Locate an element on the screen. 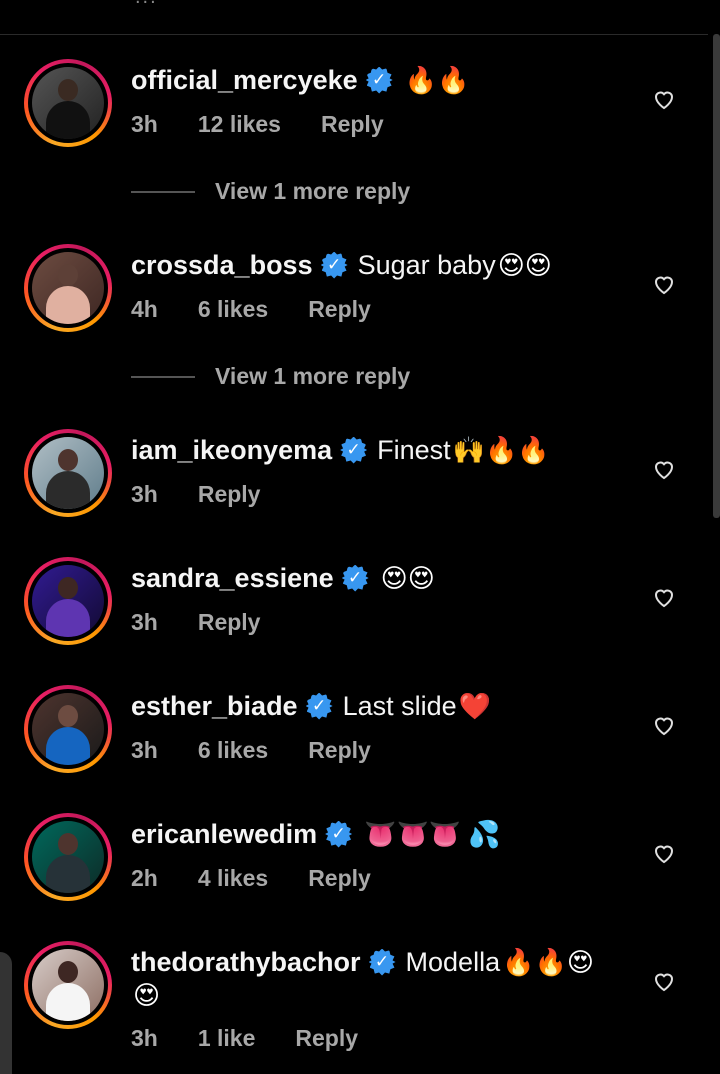 This screenshot has height=1074, width=720. comment-text: Sugar baby is located at coordinates (426, 265).